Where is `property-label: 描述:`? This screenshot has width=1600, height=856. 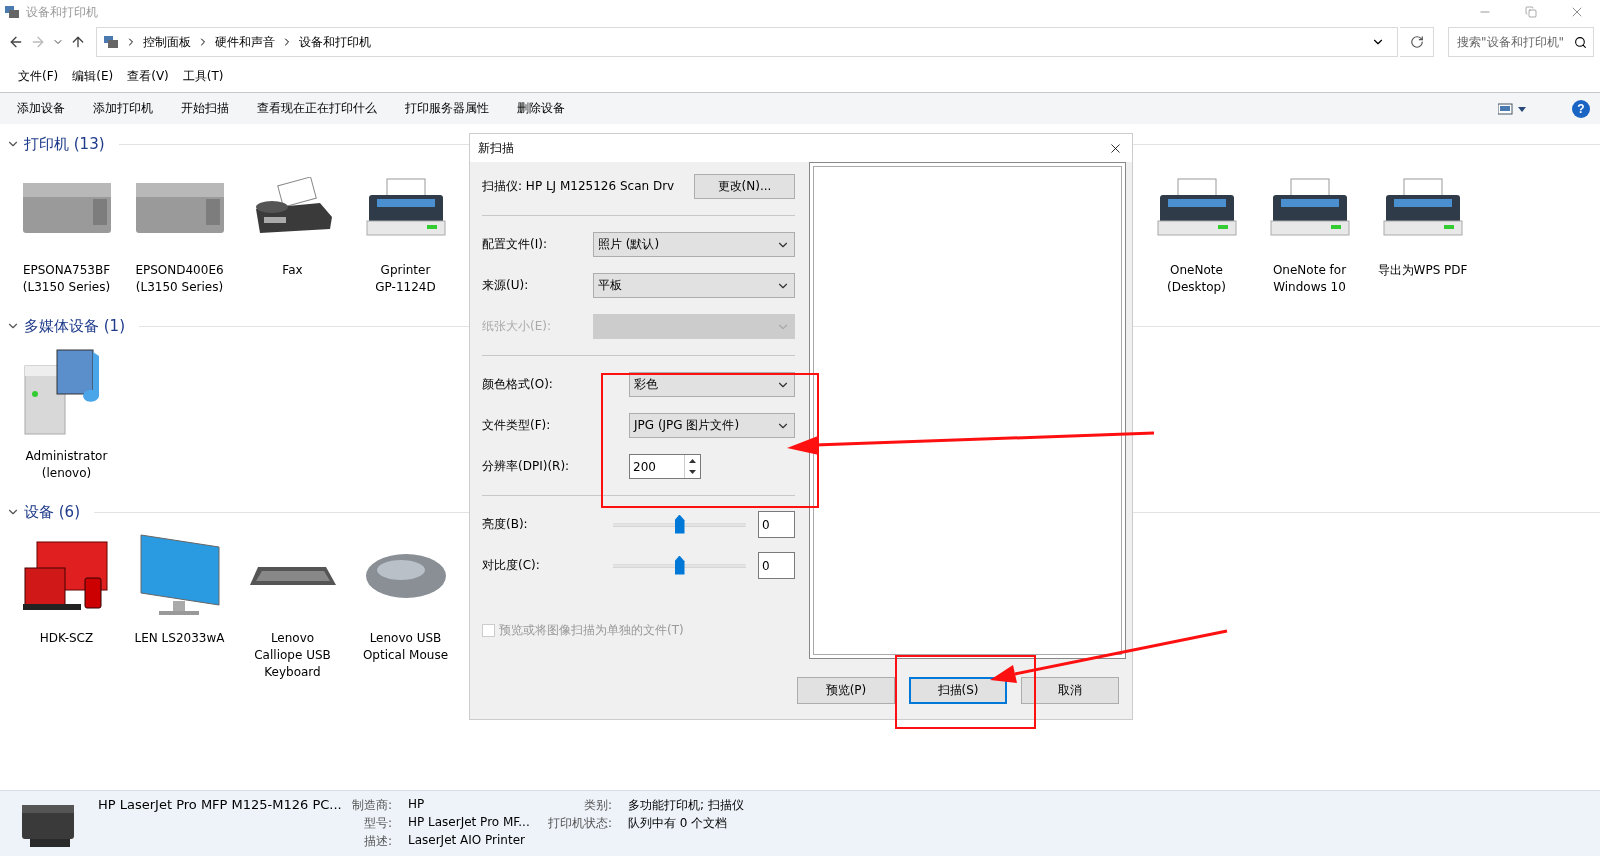
property-label: 描述: is located at coordinates (377, 841).